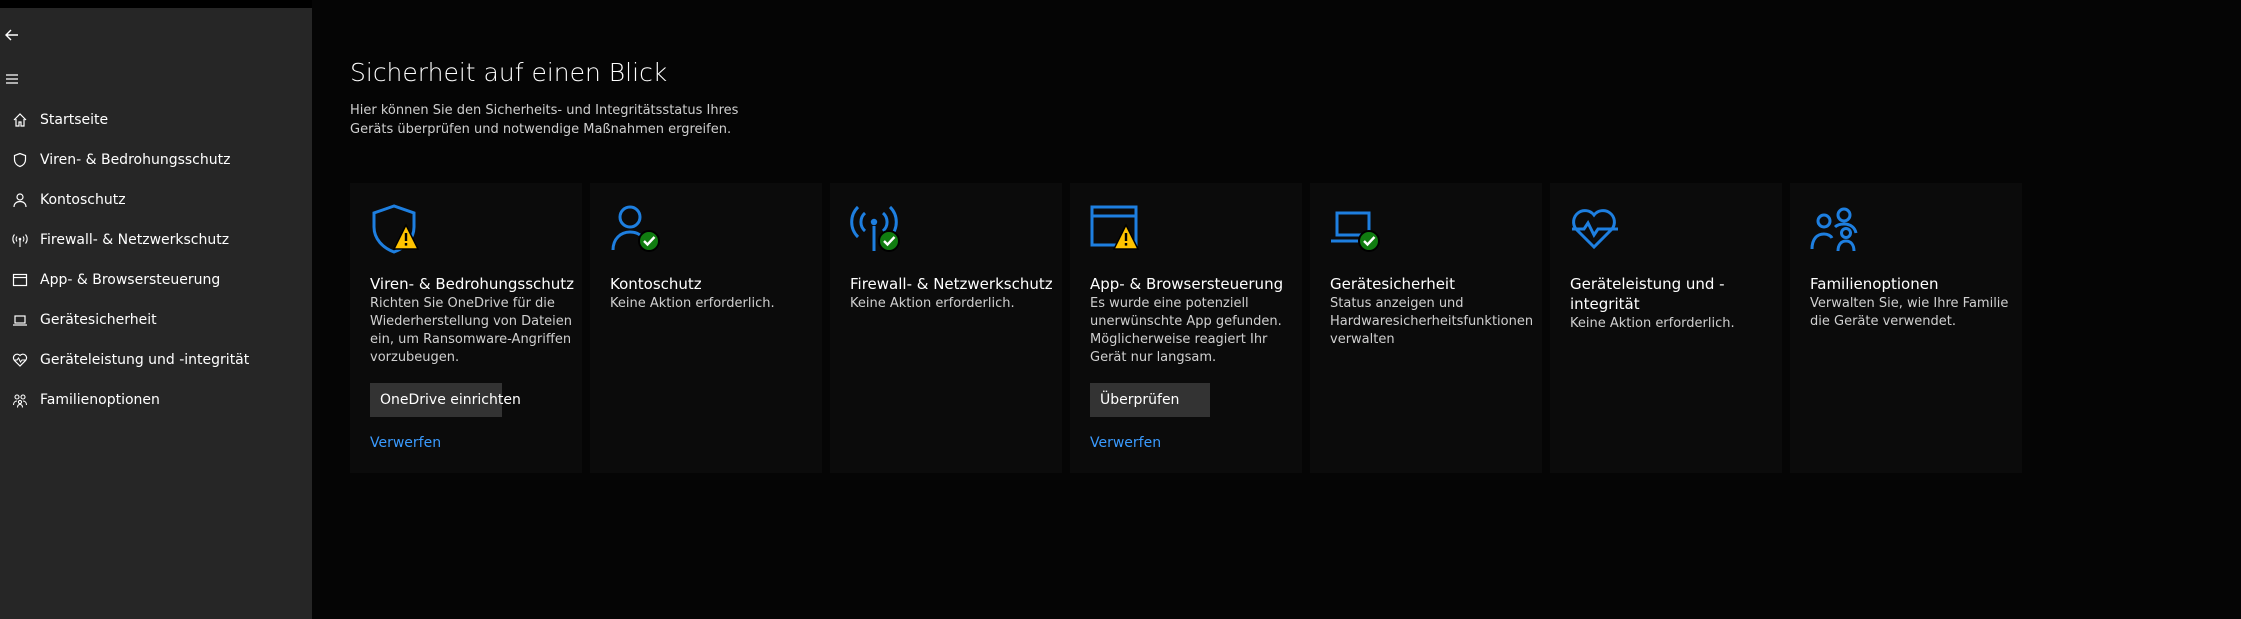  Describe the element at coordinates (1115, 227) in the screenshot. I see `app-window-warning-icon` at that location.